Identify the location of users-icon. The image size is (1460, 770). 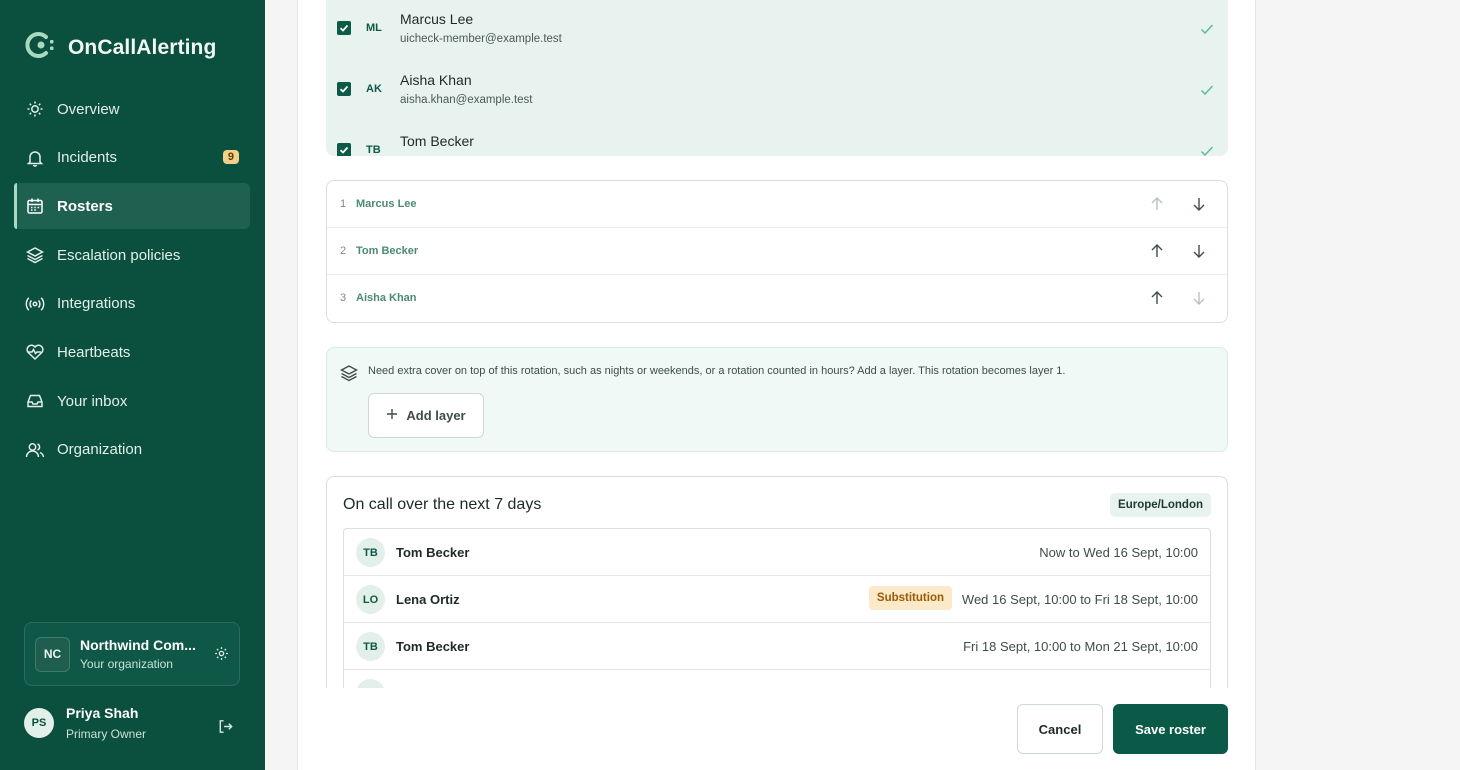
(35, 450).